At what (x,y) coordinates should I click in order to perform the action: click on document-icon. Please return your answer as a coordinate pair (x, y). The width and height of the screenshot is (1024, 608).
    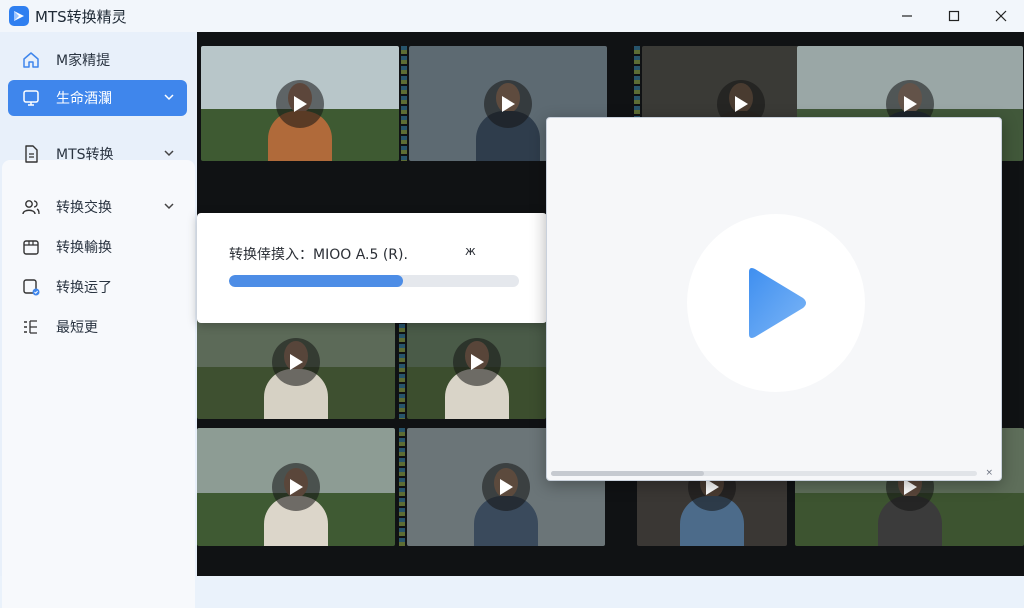
    Looking at the image, I should click on (31, 154).